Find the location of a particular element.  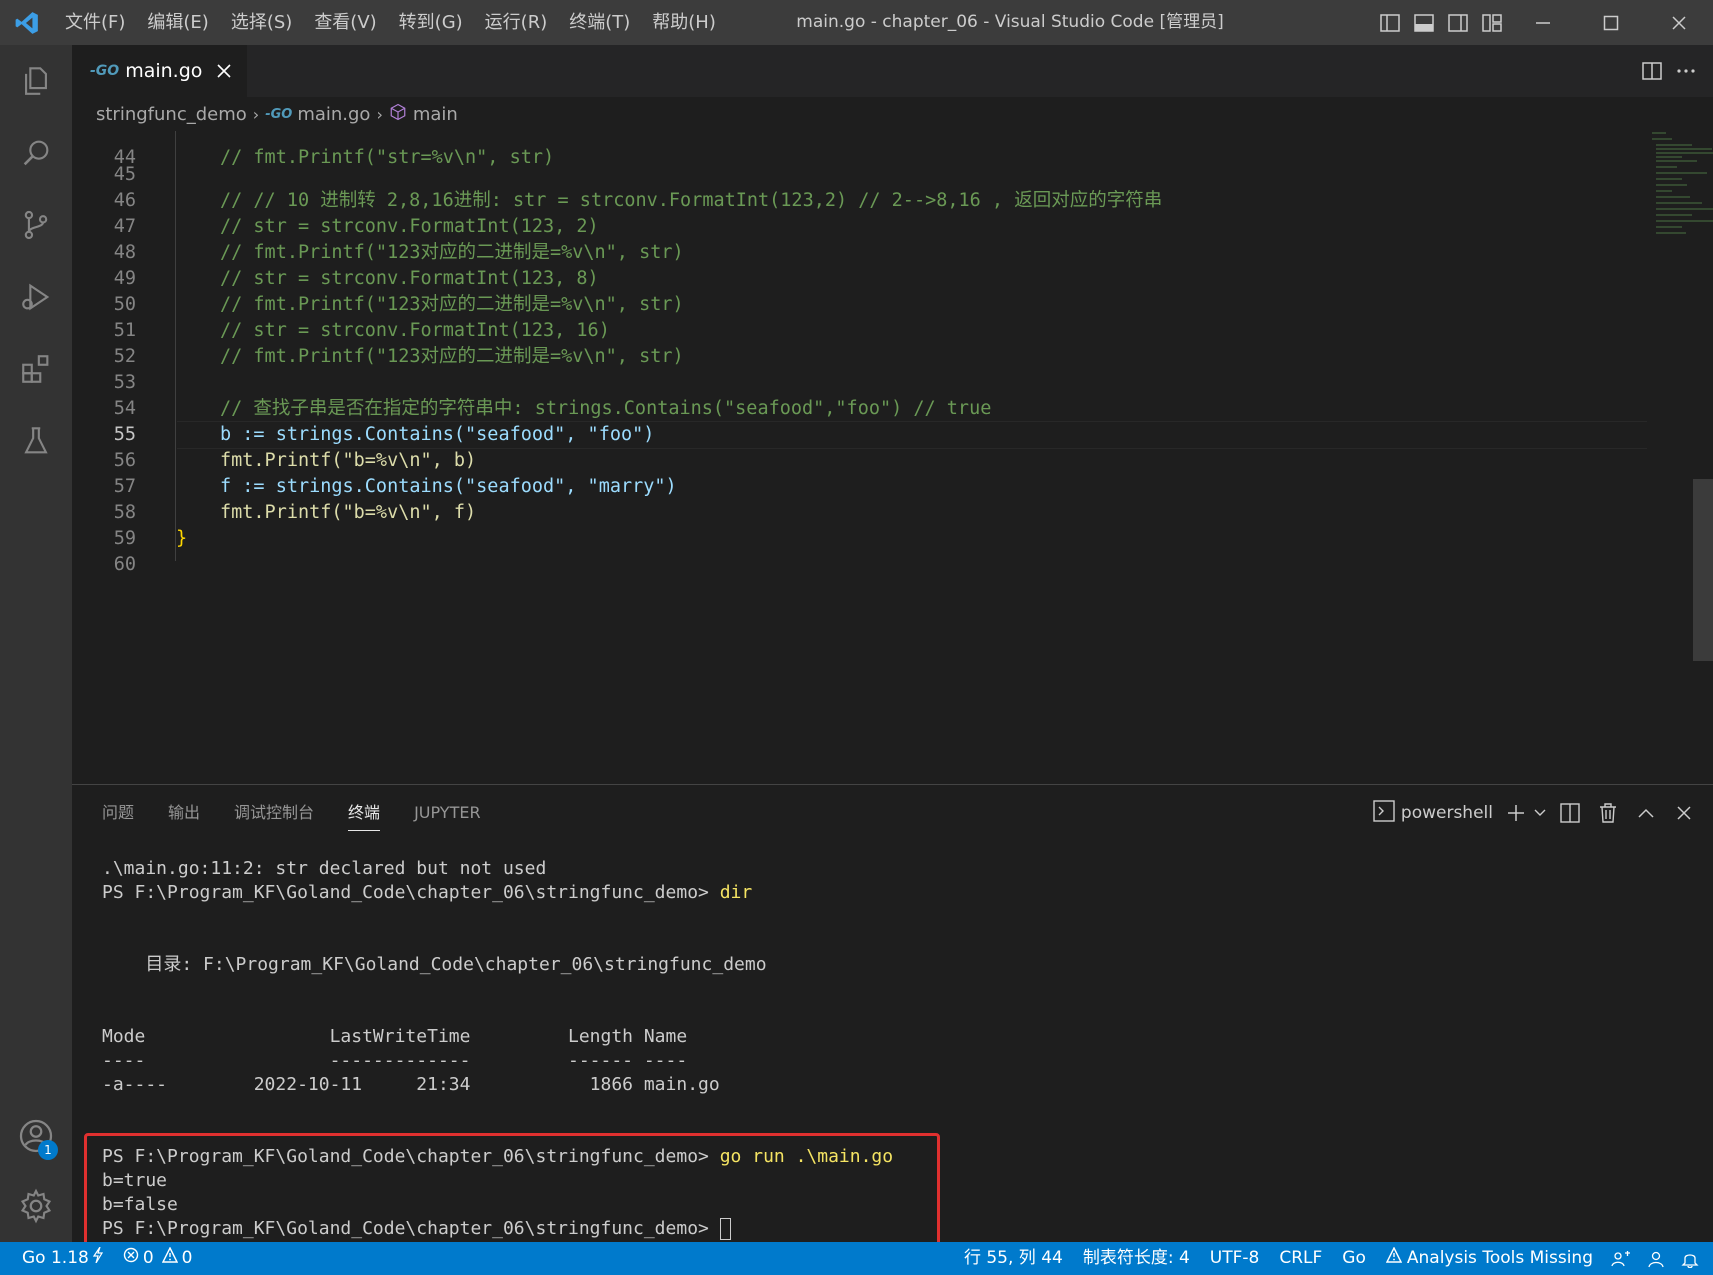

maximize-icon is located at coordinates (1611, 22).